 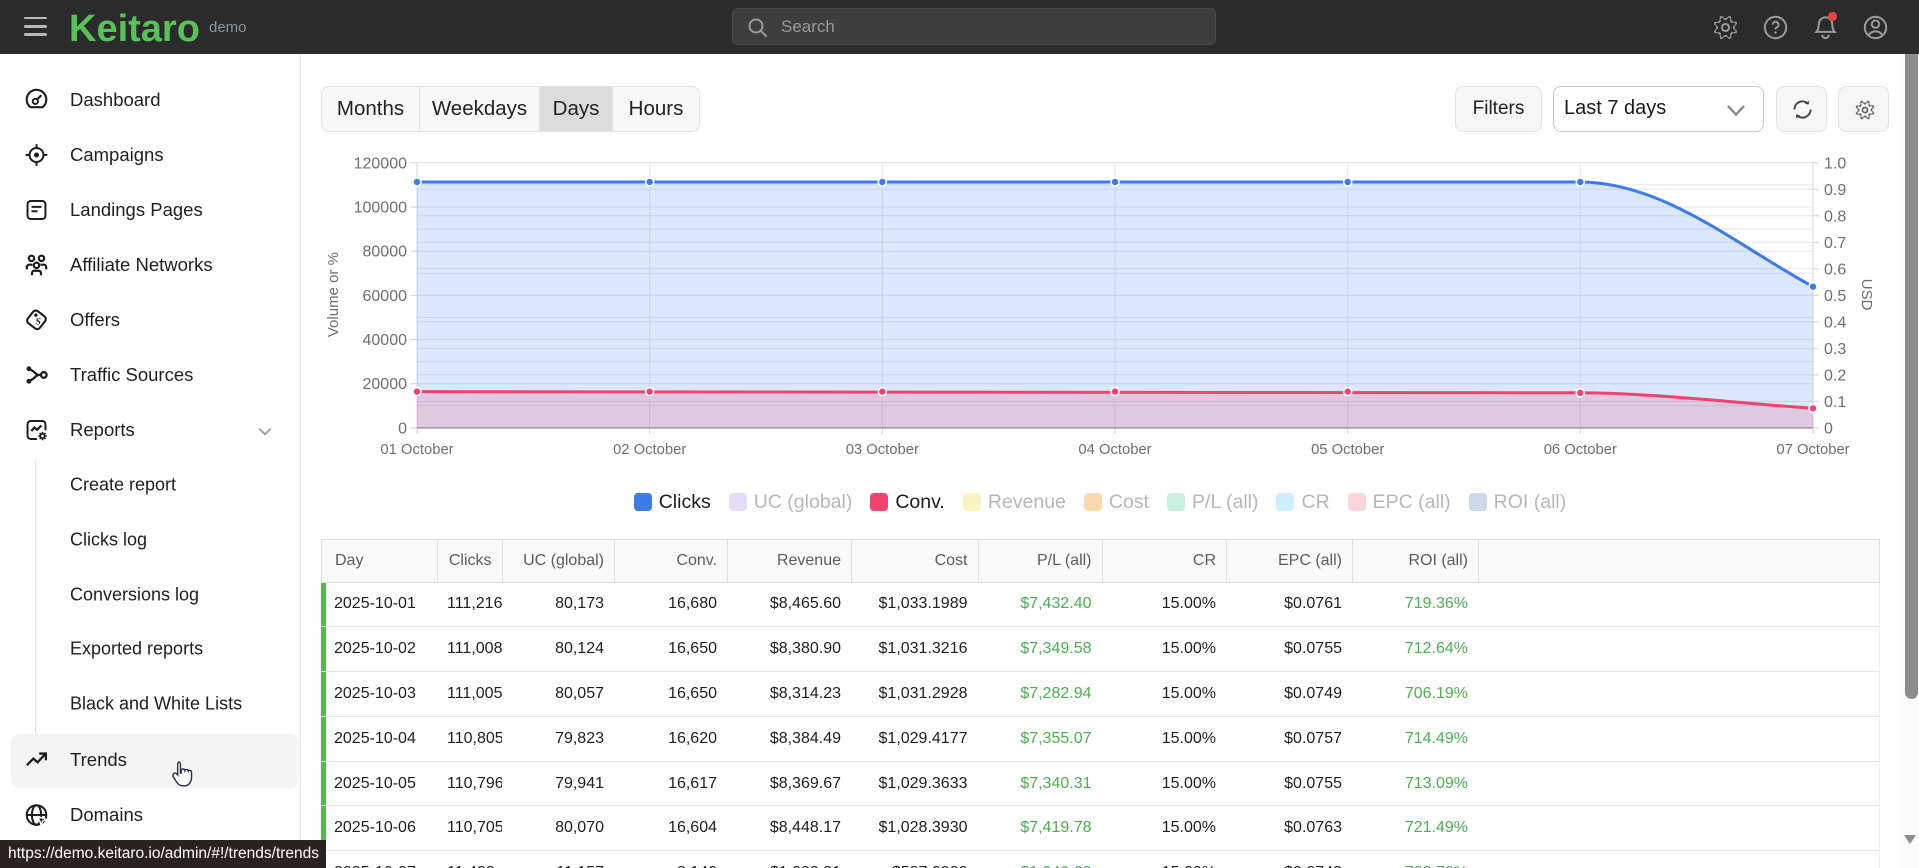 I want to click on svg-text: 05 October, so click(x=1347, y=450).